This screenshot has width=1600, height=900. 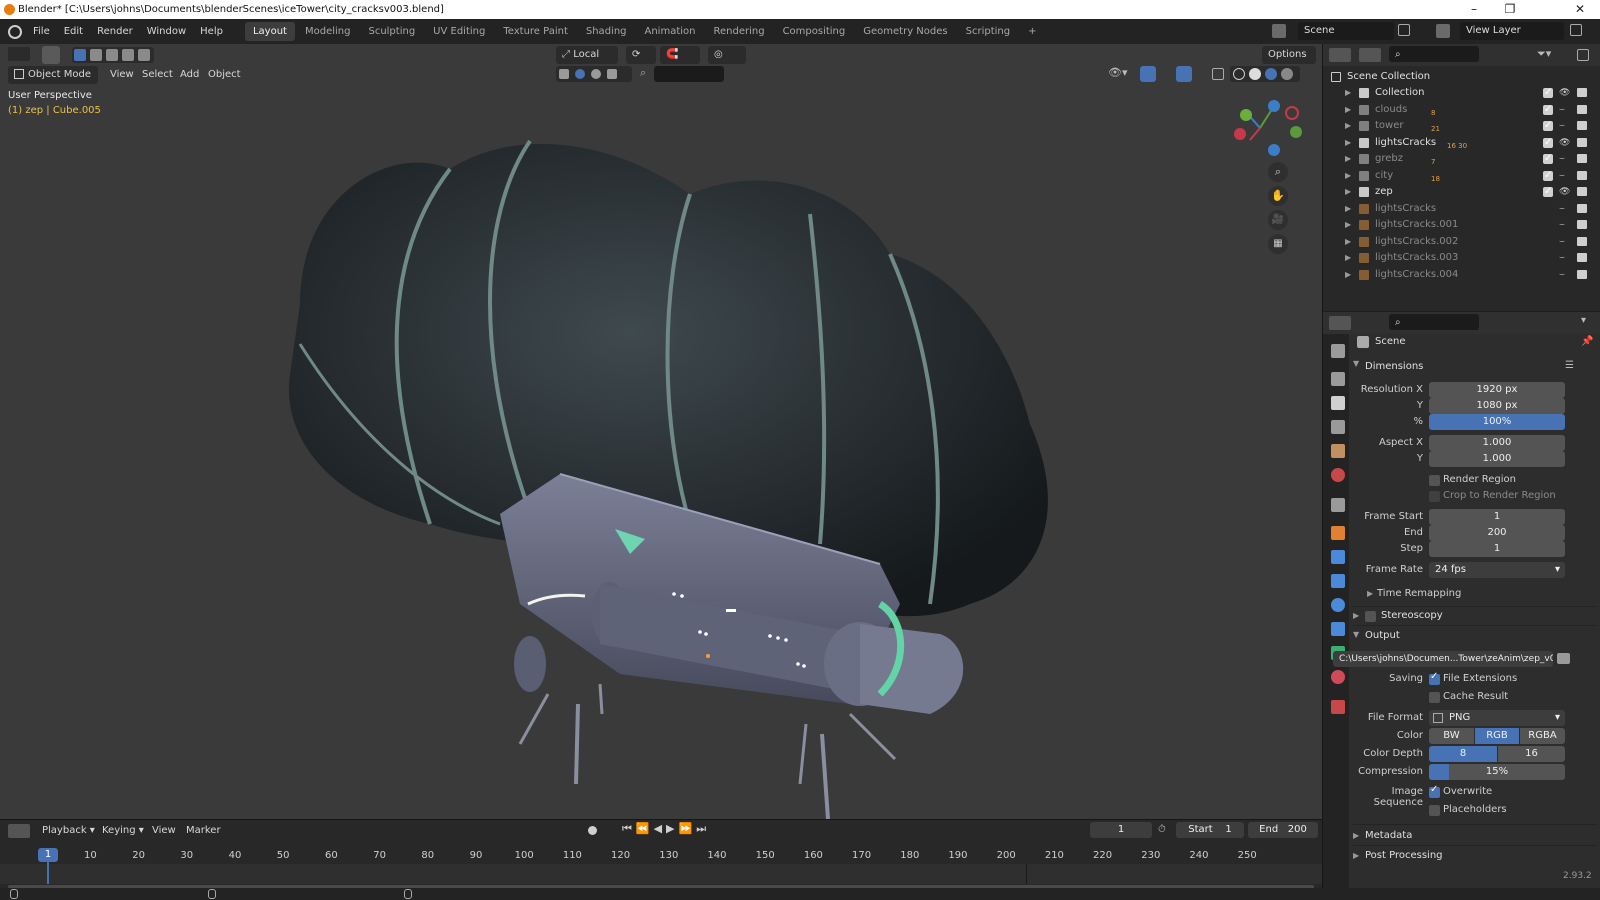 What do you see at coordinates (814, 31) in the screenshot?
I see `tab-compositing: Compositing` at bounding box center [814, 31].